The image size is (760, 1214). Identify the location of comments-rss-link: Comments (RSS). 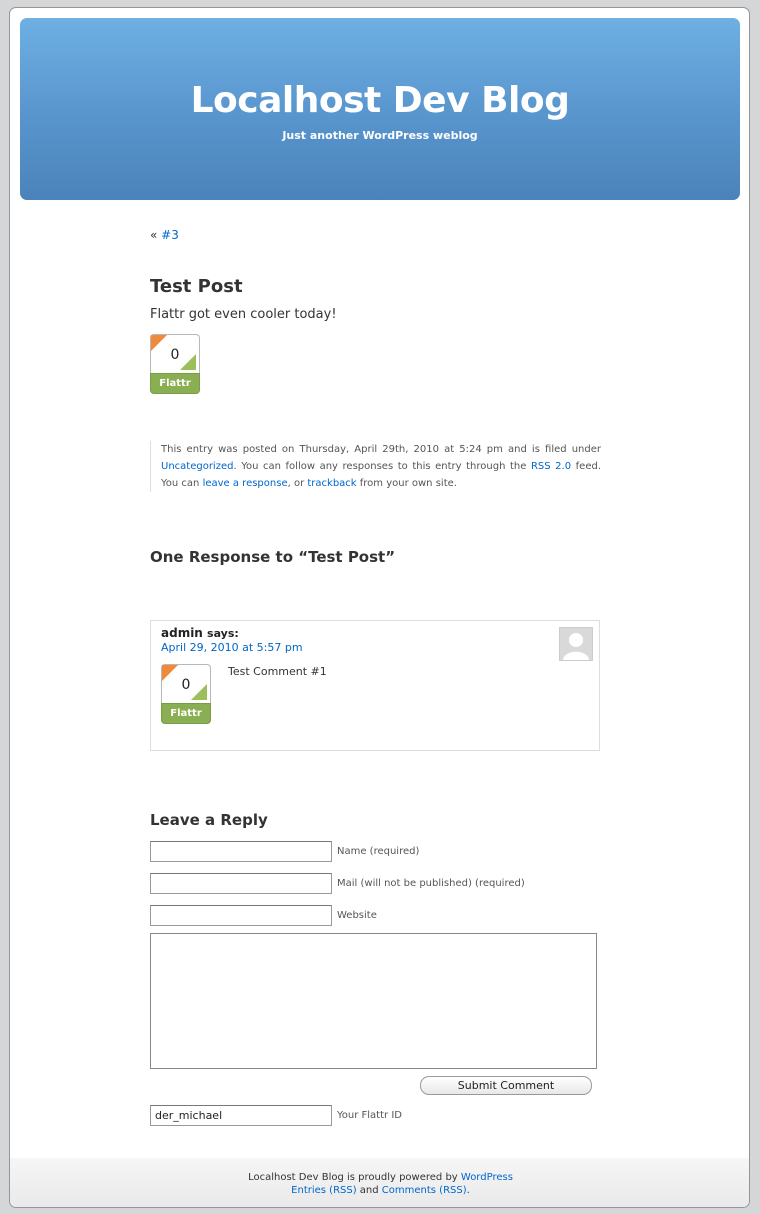
(424, 1190).